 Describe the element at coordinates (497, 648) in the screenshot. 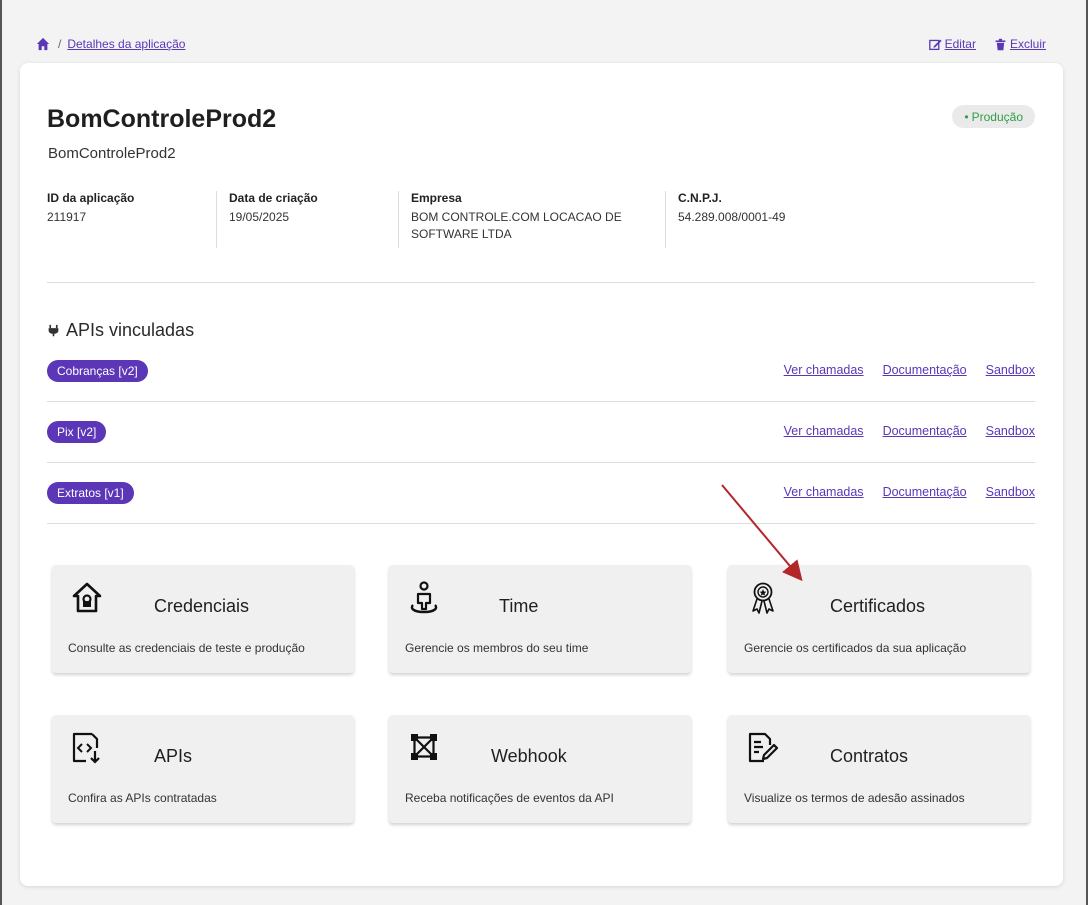

I see `tile-description: Gerencie os membros do seu time` at that location.